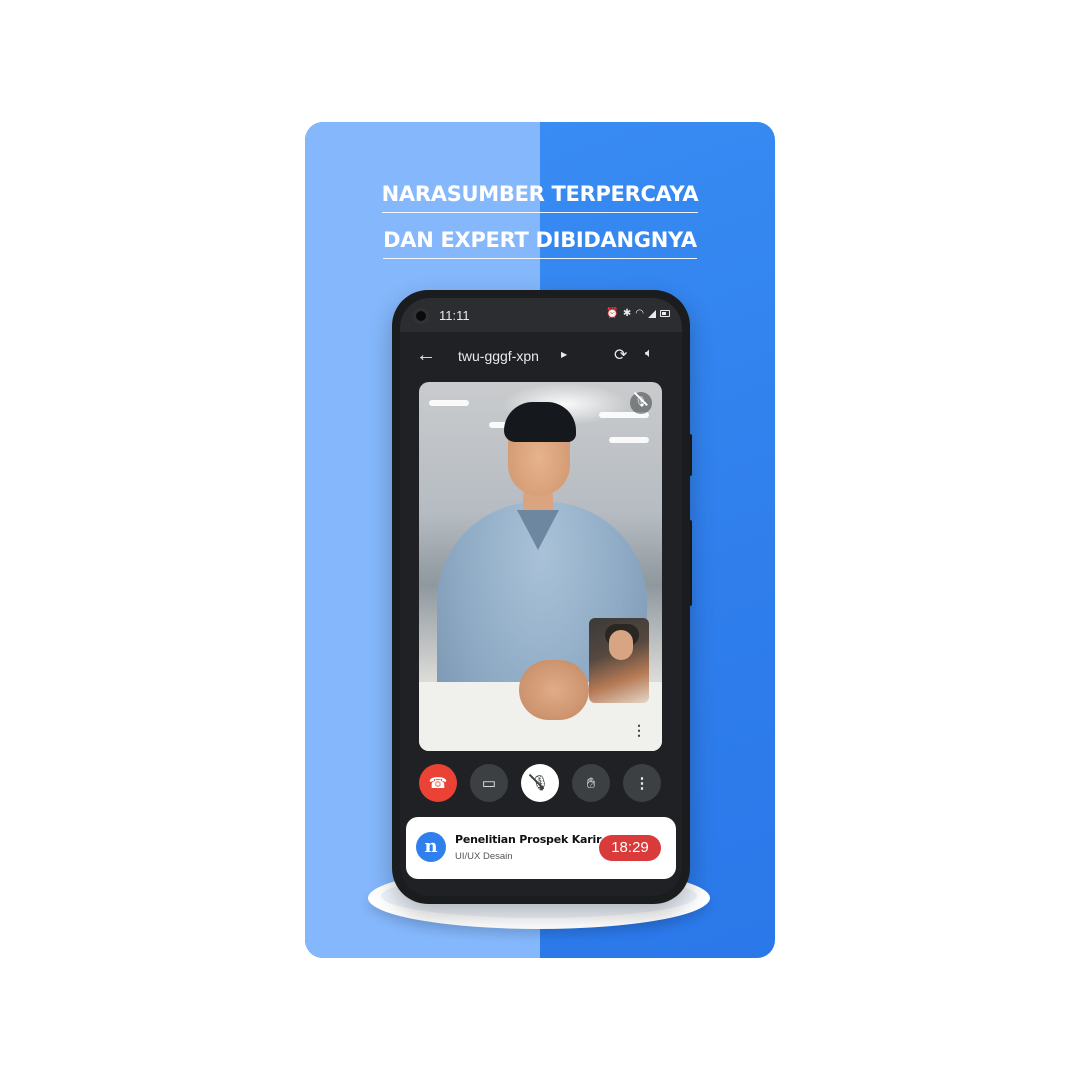 This screenshot has width=1080, height=1080. I want to click on battery-icon, so click(665, 313).